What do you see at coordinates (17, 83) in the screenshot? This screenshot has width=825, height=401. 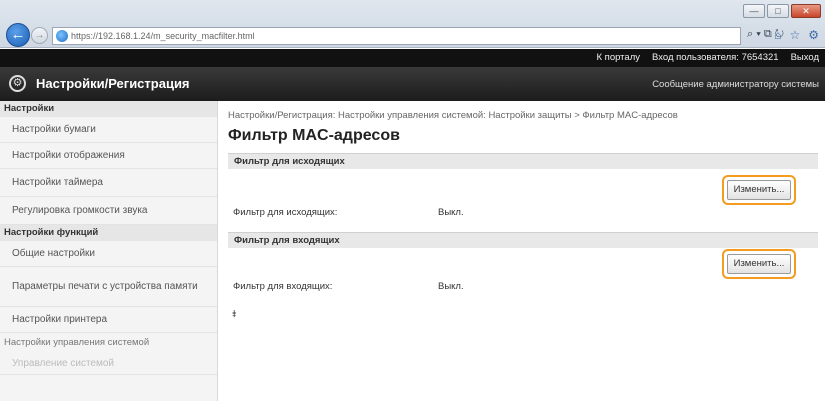 I see `settings-gear-icon: ⚙` at bounding box center [17, 83].